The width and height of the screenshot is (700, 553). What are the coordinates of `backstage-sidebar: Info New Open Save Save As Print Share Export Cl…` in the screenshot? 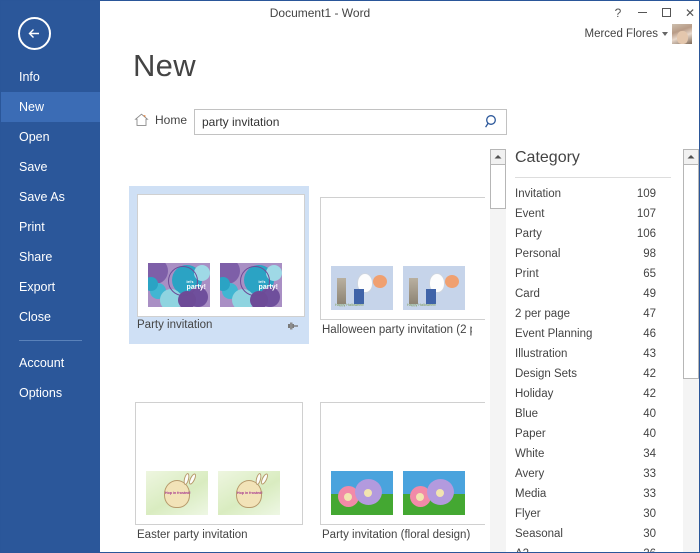 It's located at (50, 276).